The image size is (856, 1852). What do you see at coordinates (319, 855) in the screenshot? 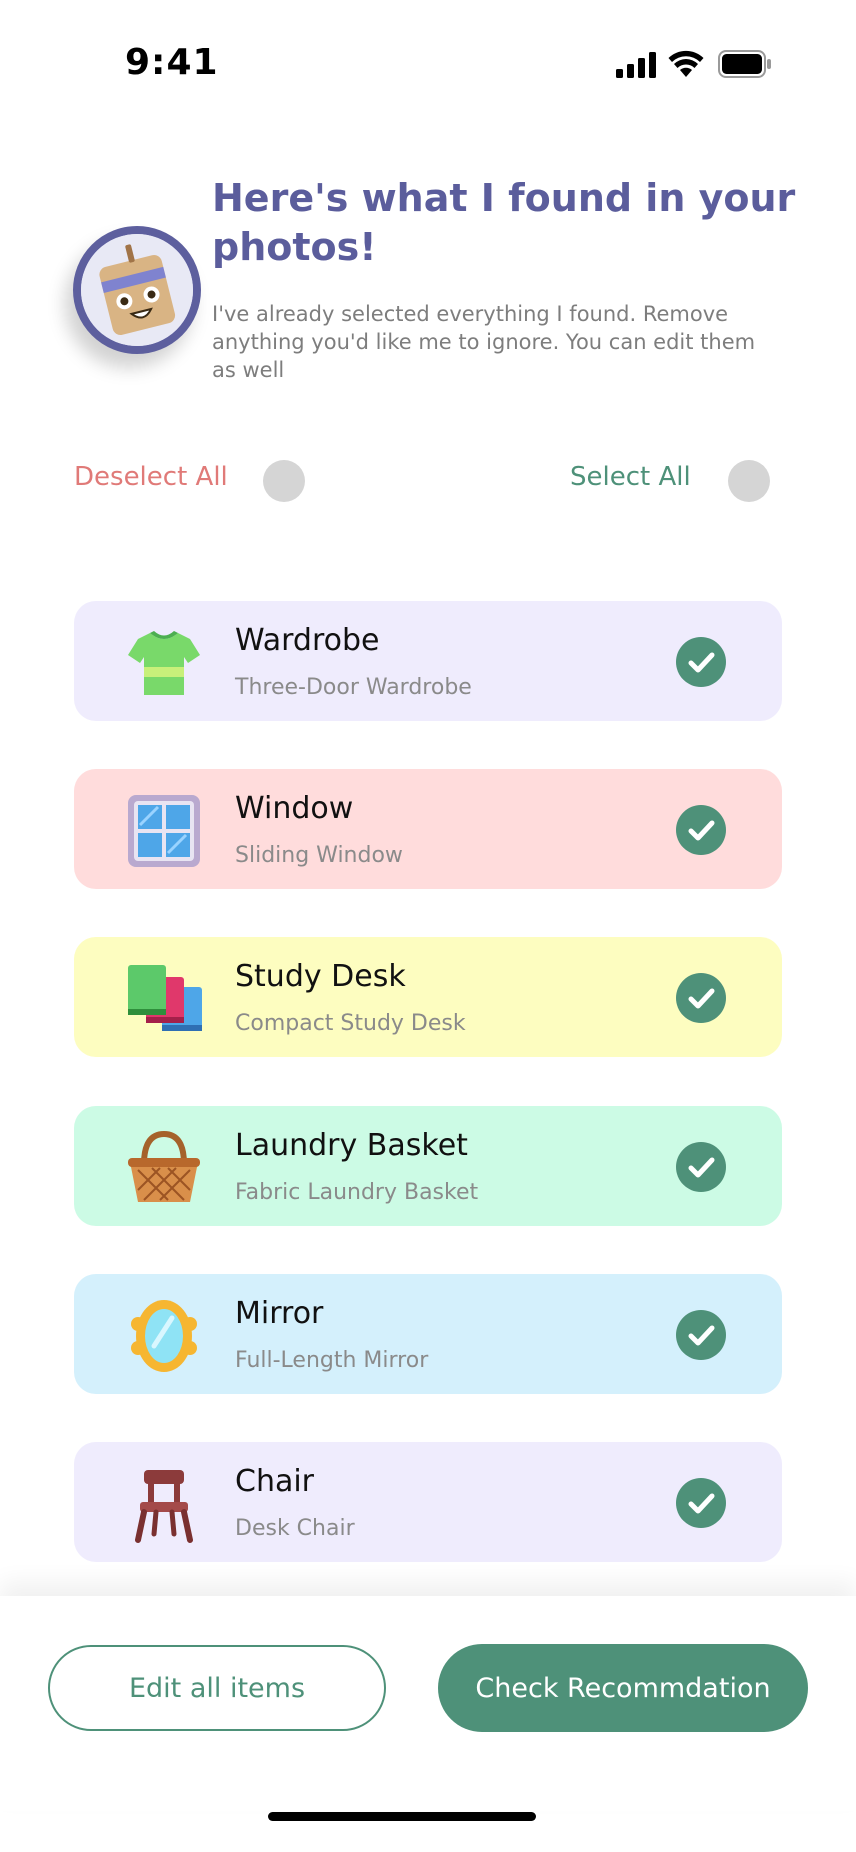
I see `item-subtitle: Sliding Window` at bounding box center [319, 855].